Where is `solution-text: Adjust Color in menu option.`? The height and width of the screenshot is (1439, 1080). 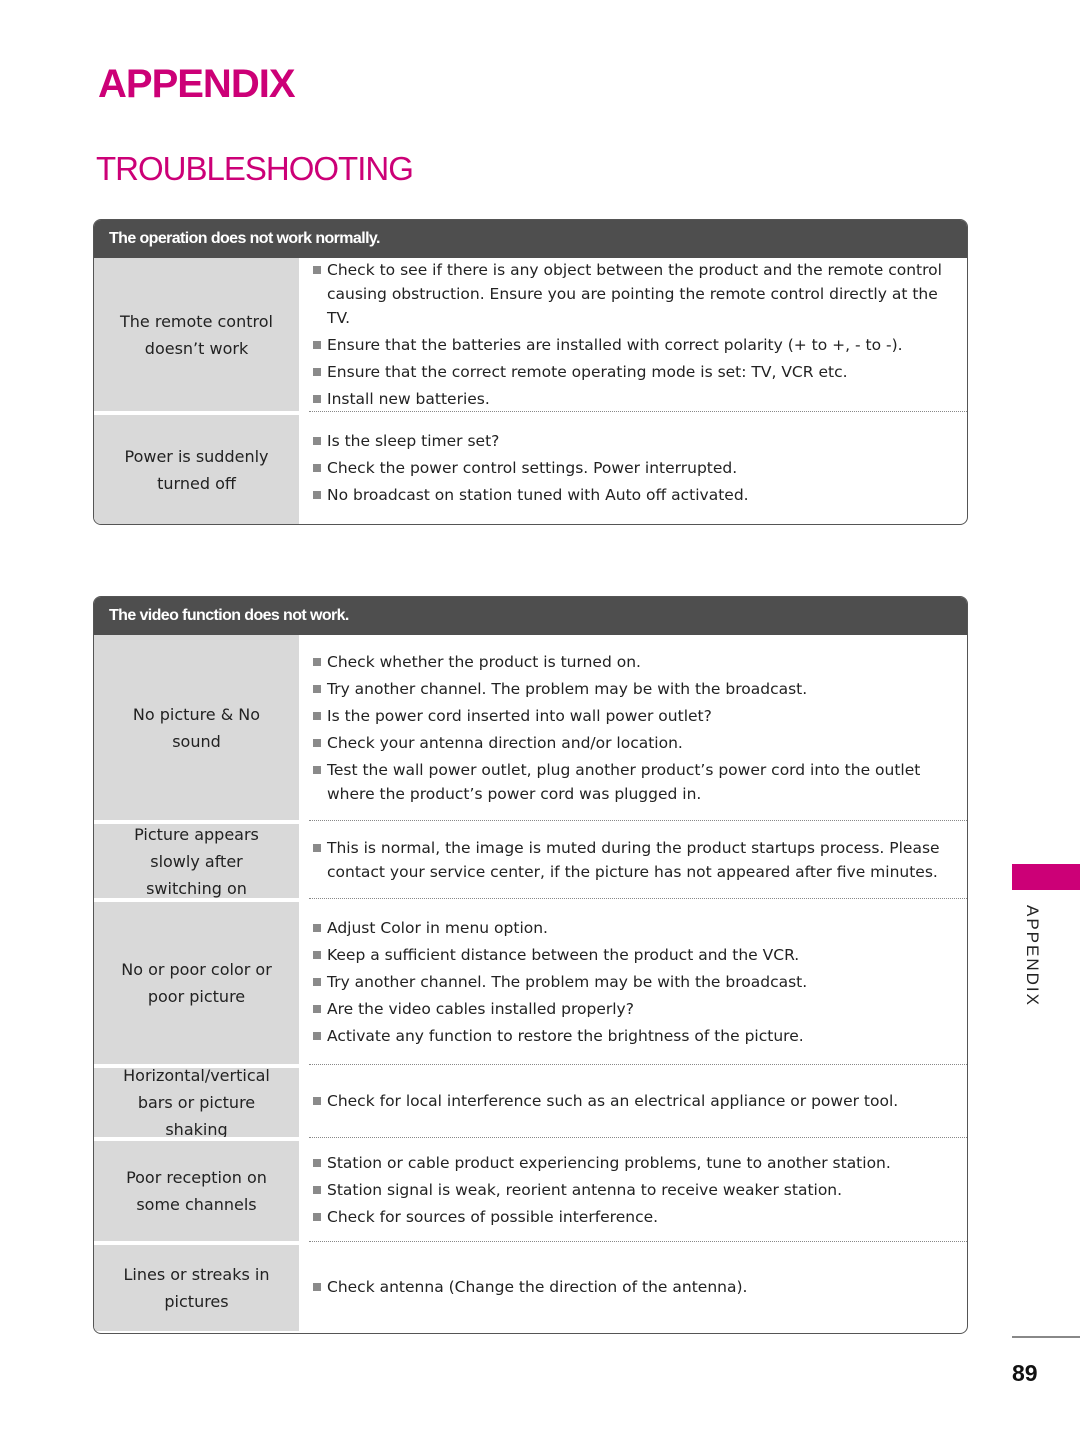
solution-text: Adjust Color in menu option. is located at coordinates (437, 927).